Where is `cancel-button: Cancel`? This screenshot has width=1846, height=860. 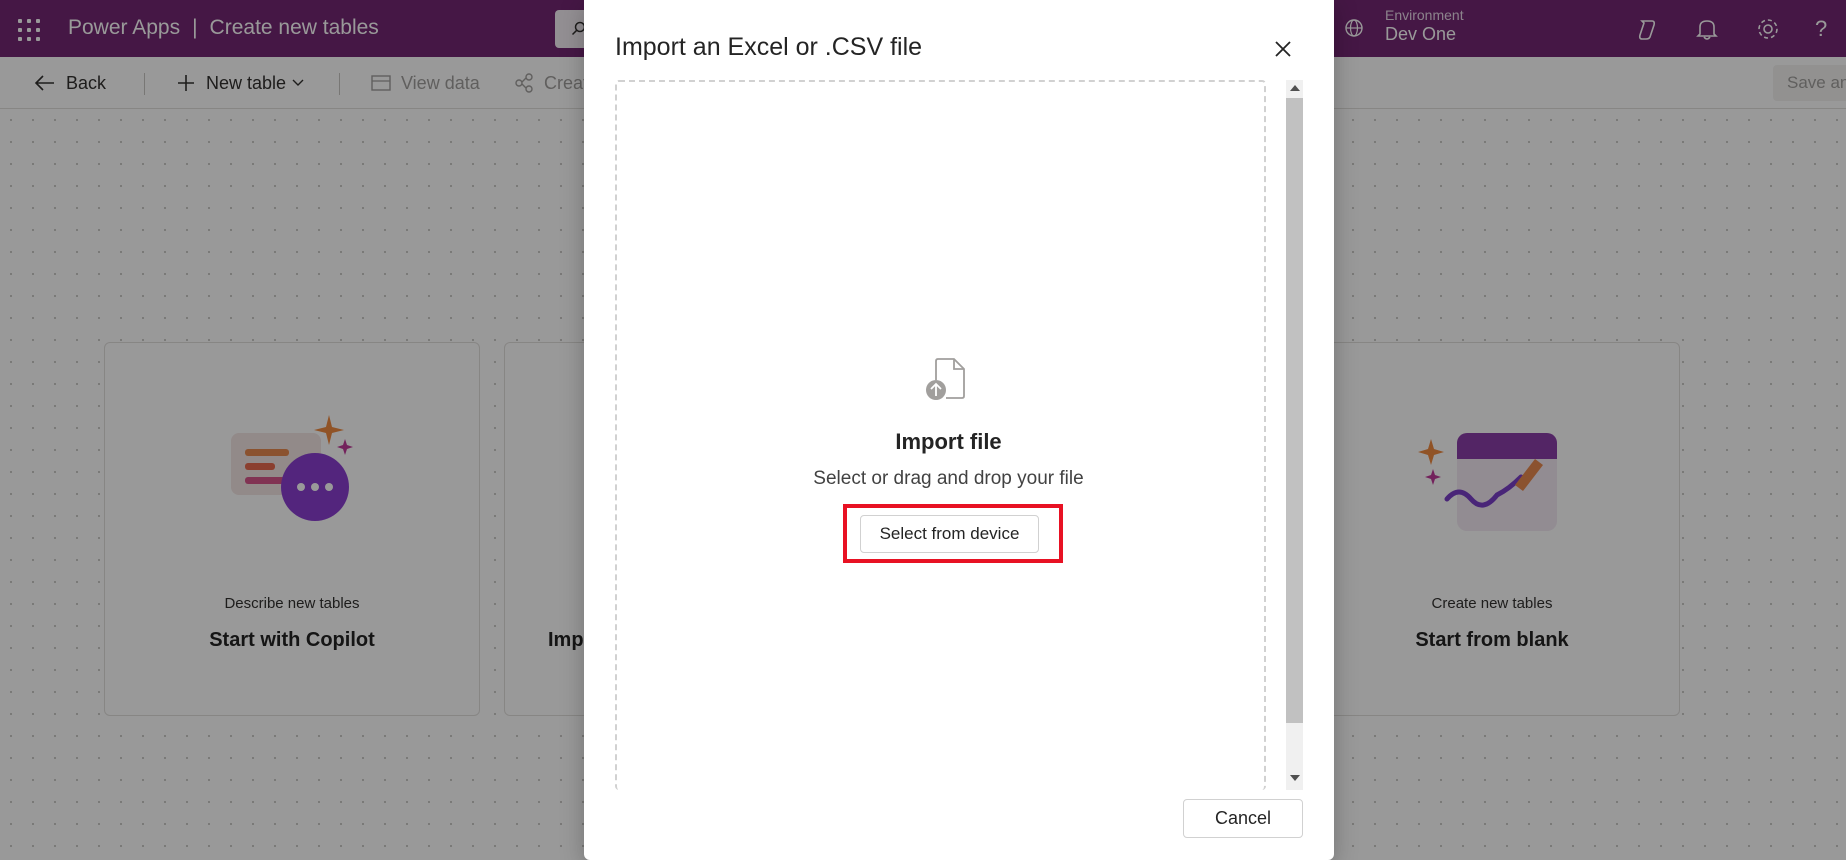
cancel-button: Cancel is located at coordinates (1243, 818).